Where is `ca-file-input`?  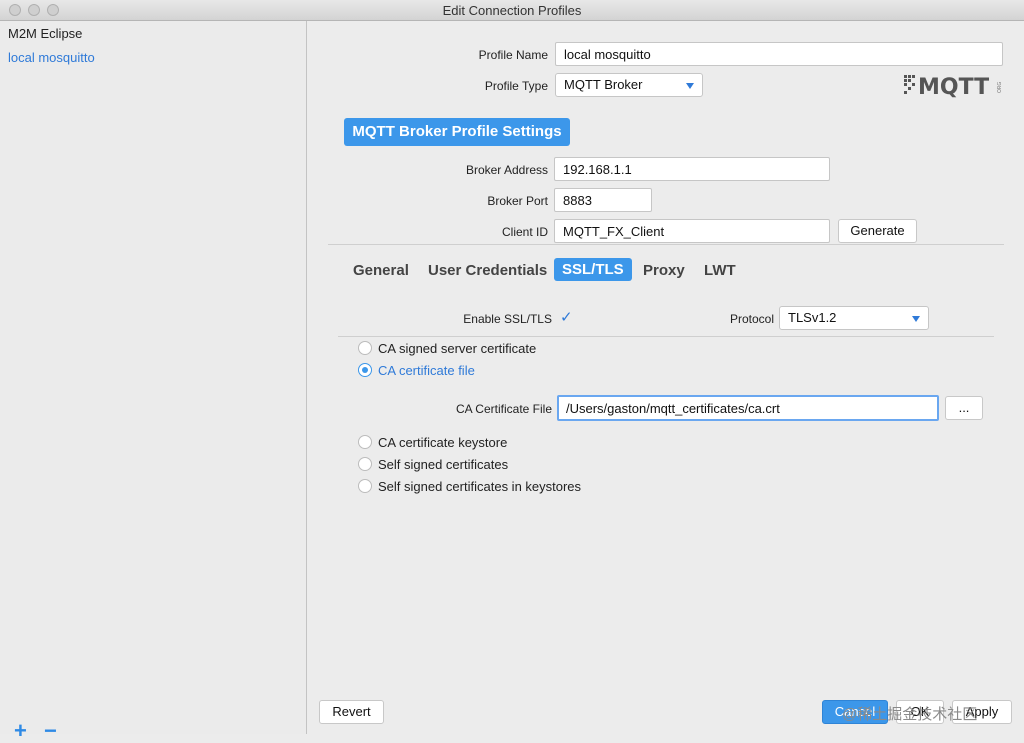
ca-file-input is located at coordinates (748, 408).